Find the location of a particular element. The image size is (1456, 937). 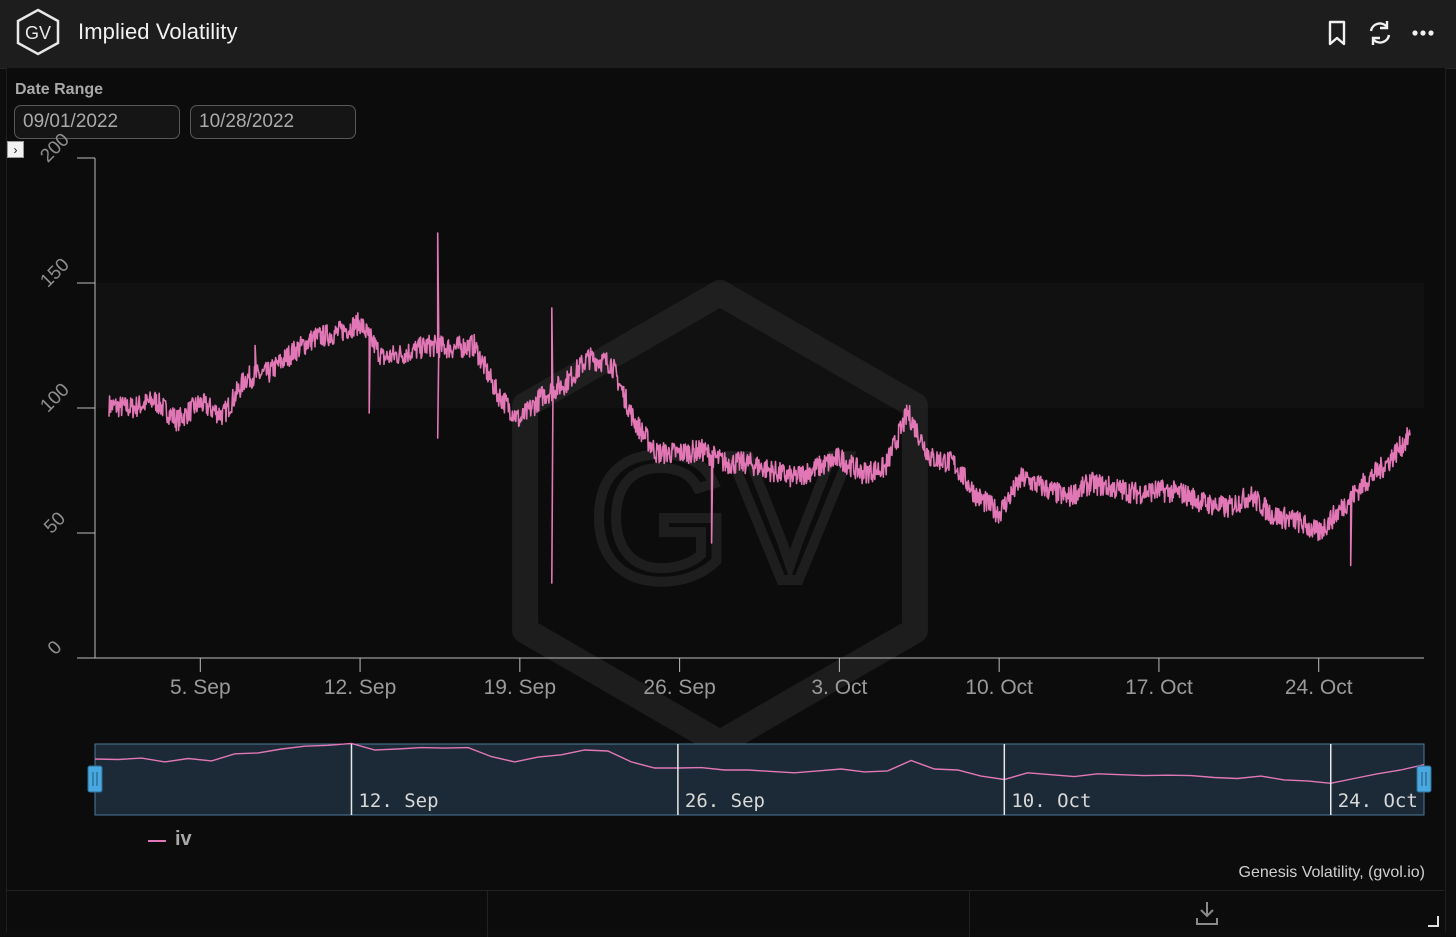

x-tick-label: 12. Sep is located at coordinates (360, 687).